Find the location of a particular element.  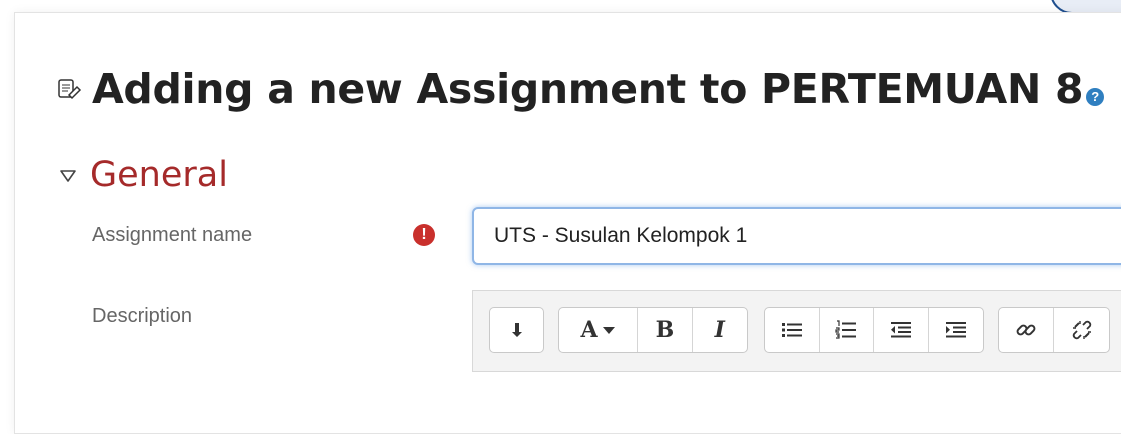

section-general: General is located at coordinates (143, 175).